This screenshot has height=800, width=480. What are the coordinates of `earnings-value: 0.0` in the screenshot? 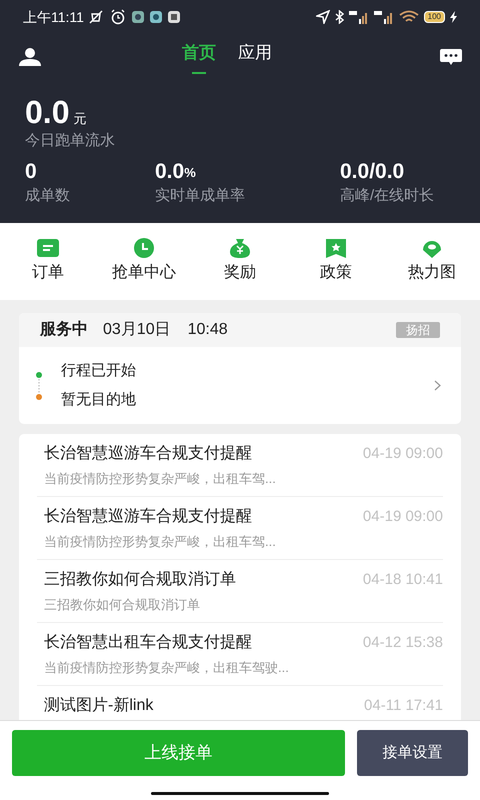 It's located at (47, 112).